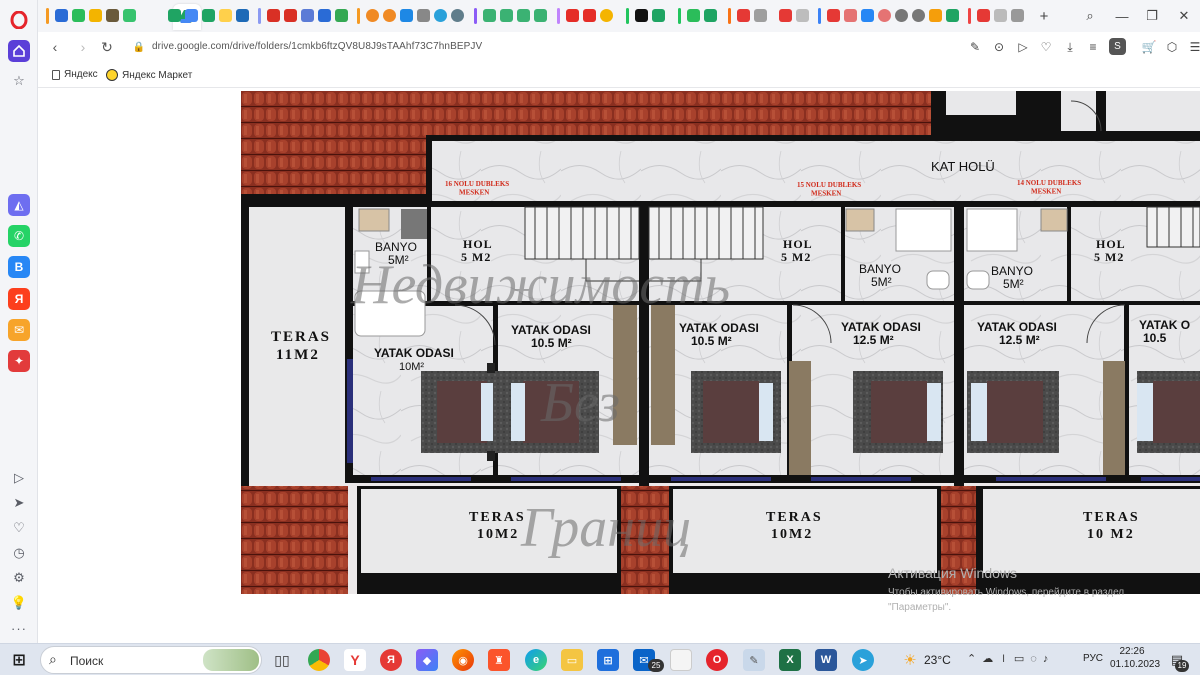  Describe the element at coordinates (19, 236) in the screenshot. I see `whatsapp-icon: ✆` at that location.